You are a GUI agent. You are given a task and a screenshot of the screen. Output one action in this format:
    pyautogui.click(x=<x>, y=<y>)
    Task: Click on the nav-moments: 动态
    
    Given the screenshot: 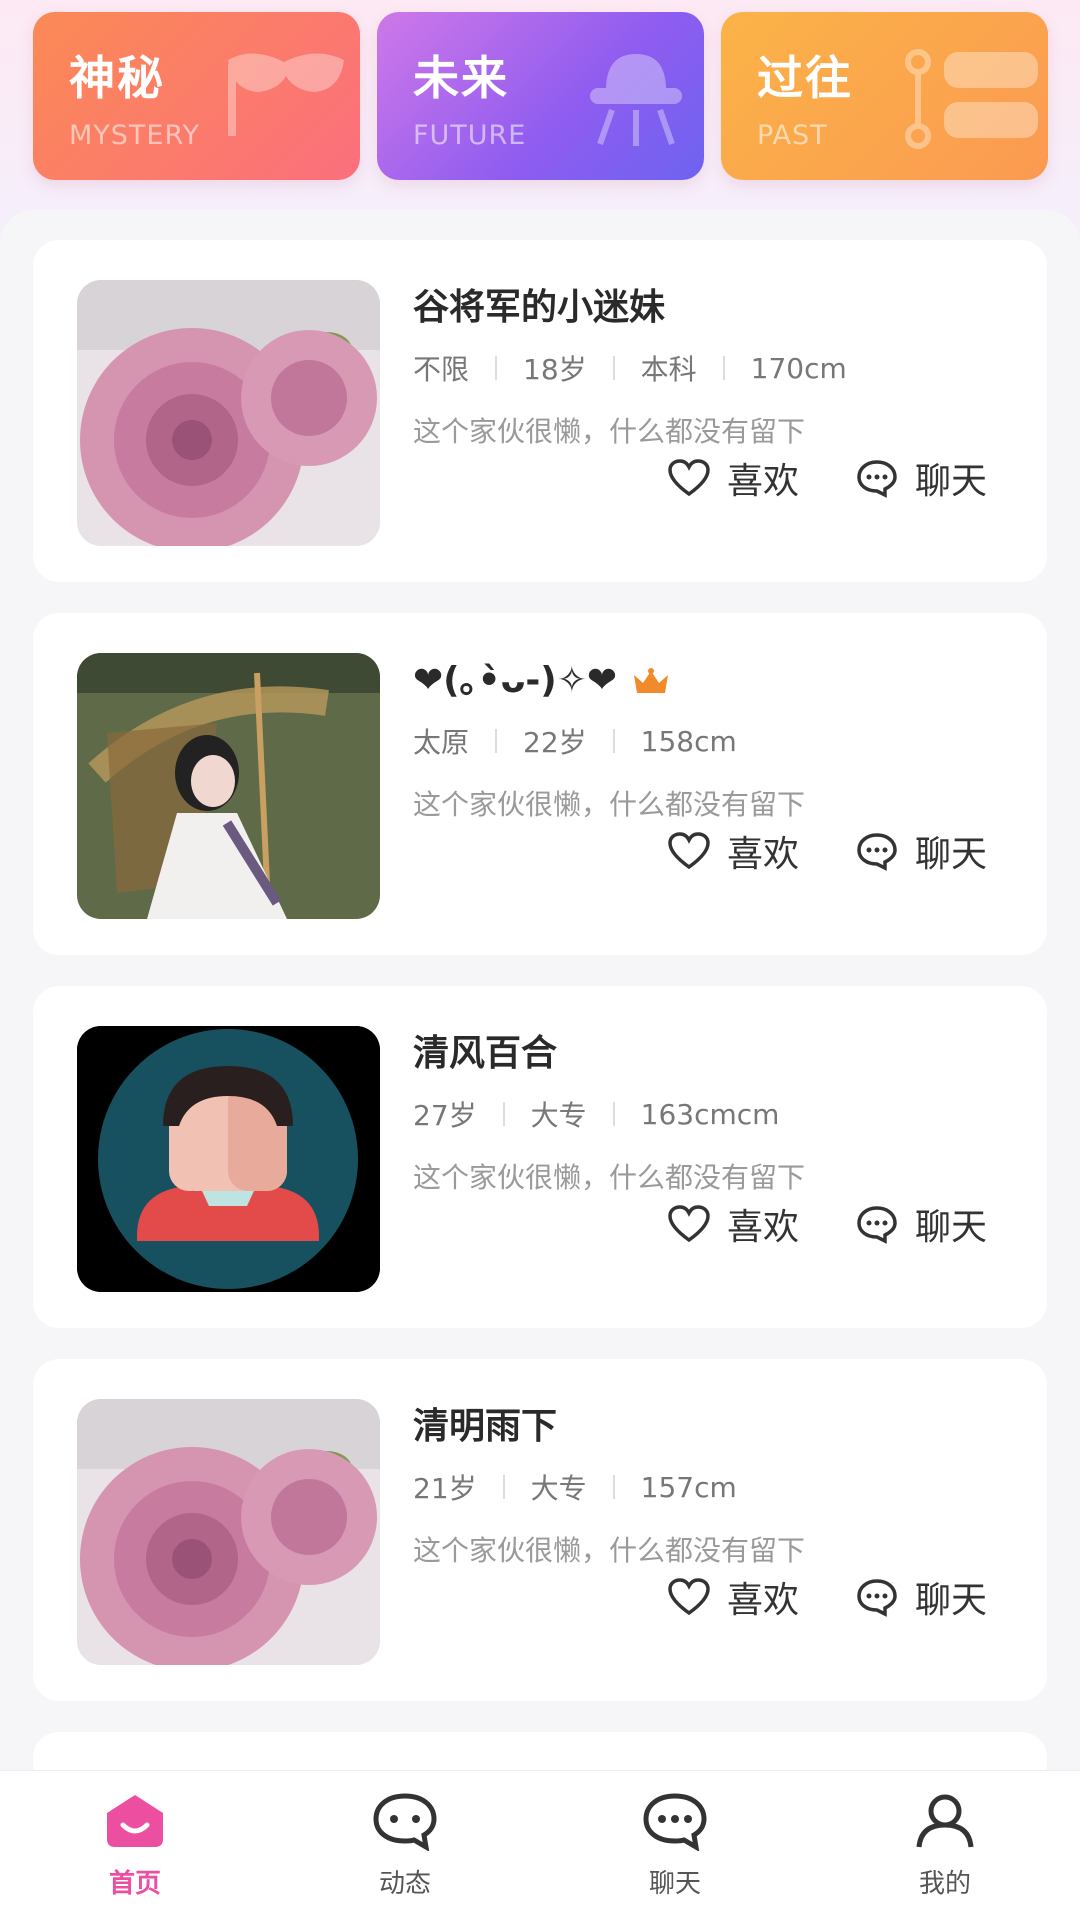 What is the action you would take?
    pyautogui.click(x=405, y=1845)
    